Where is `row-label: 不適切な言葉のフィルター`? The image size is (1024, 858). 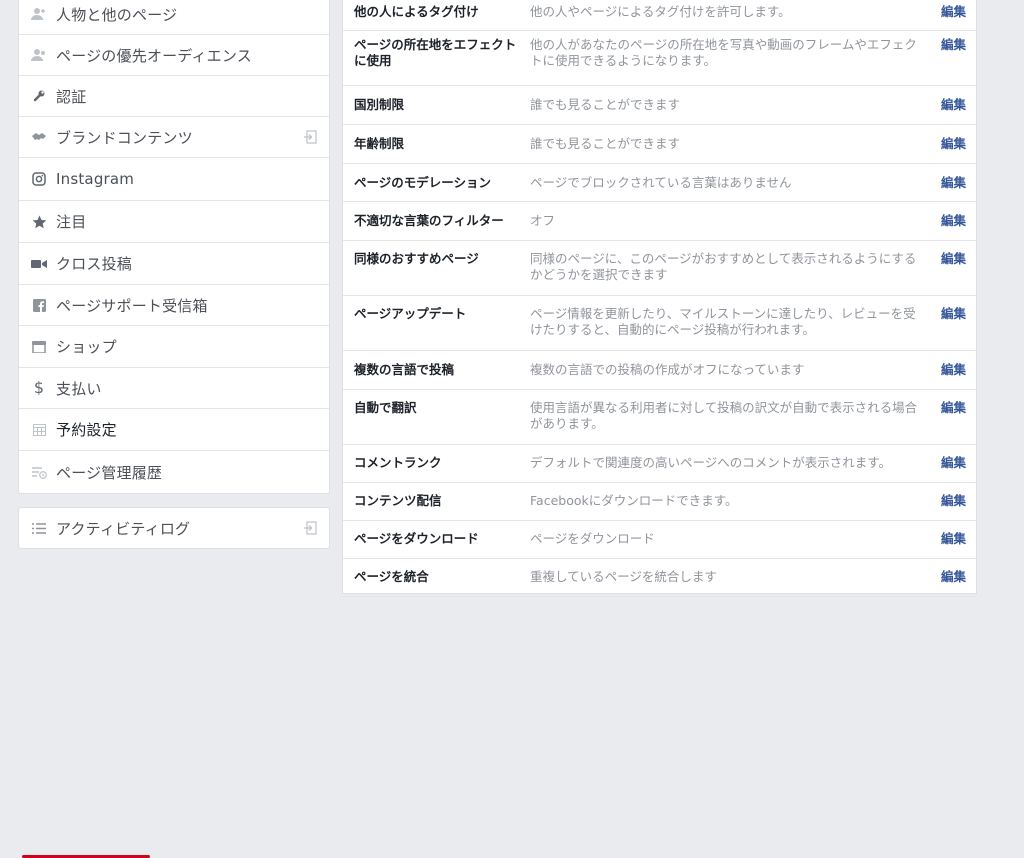 row-label: 不適切な言葉のフィルター is located at coordinates (429, 220).